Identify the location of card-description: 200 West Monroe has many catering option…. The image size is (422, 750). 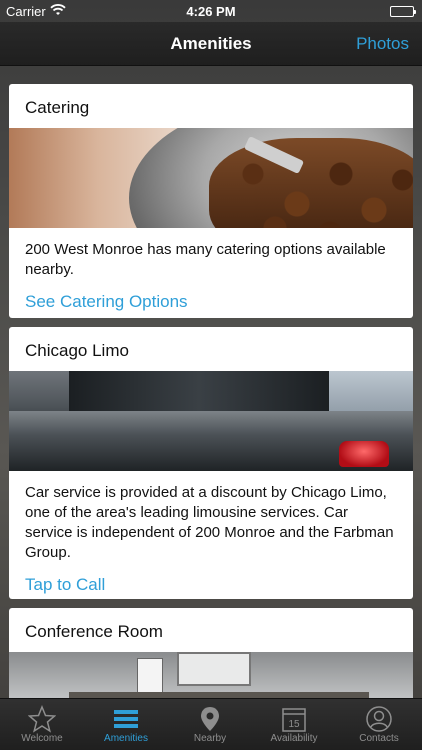
(205, 259).